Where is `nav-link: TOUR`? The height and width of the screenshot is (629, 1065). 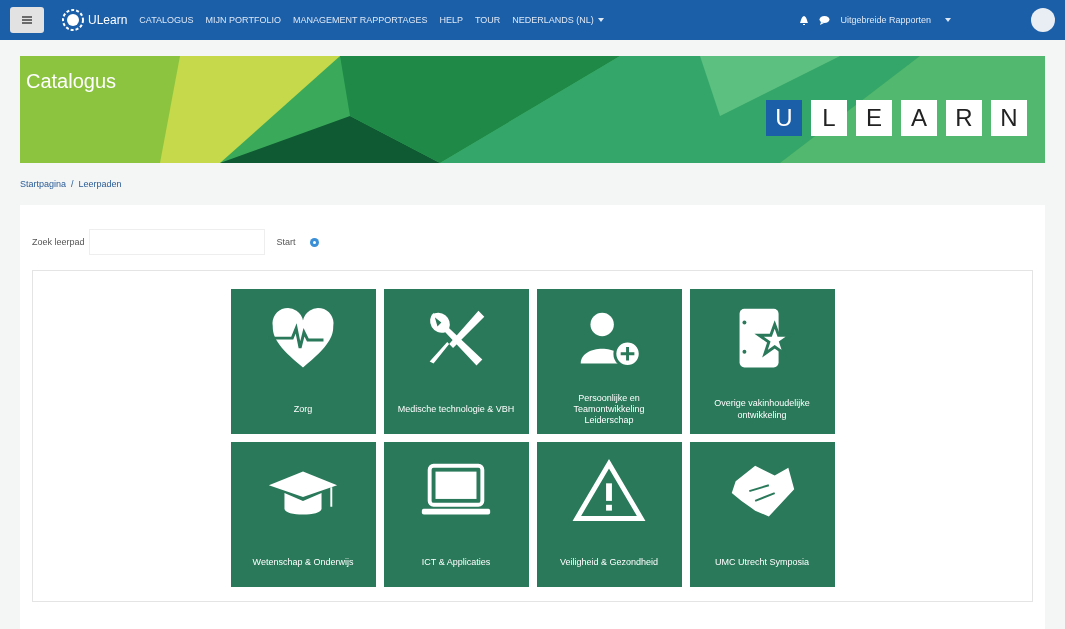 nav-link: TOUR is located at coordinates (487, 20).